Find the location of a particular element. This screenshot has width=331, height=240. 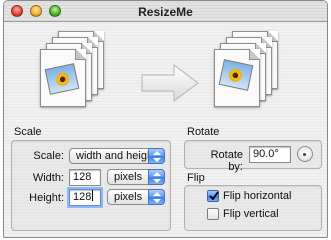

rotate-value: 90.0° is located at coordinates (266, 154).